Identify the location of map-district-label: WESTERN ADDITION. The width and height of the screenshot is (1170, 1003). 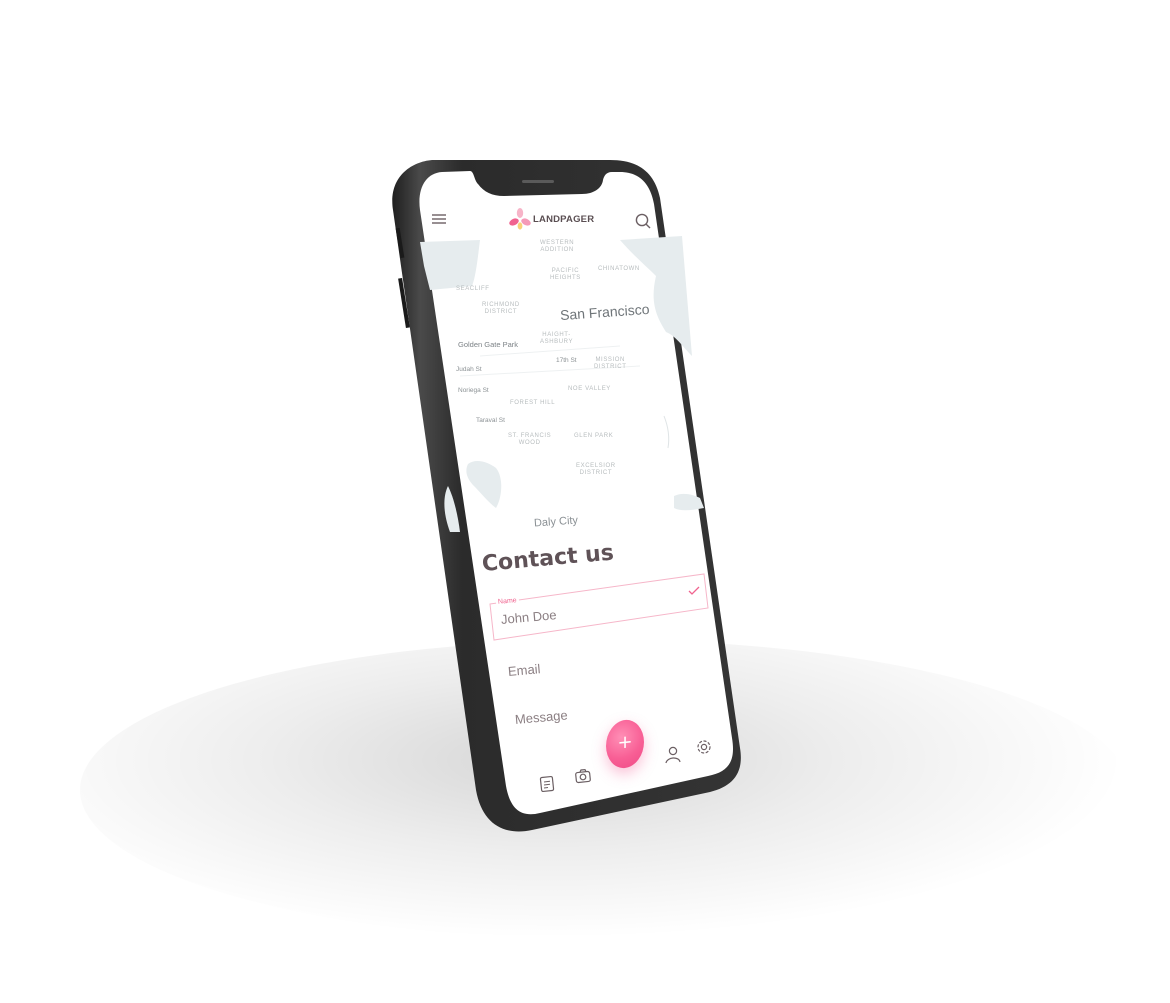
(557, 246).